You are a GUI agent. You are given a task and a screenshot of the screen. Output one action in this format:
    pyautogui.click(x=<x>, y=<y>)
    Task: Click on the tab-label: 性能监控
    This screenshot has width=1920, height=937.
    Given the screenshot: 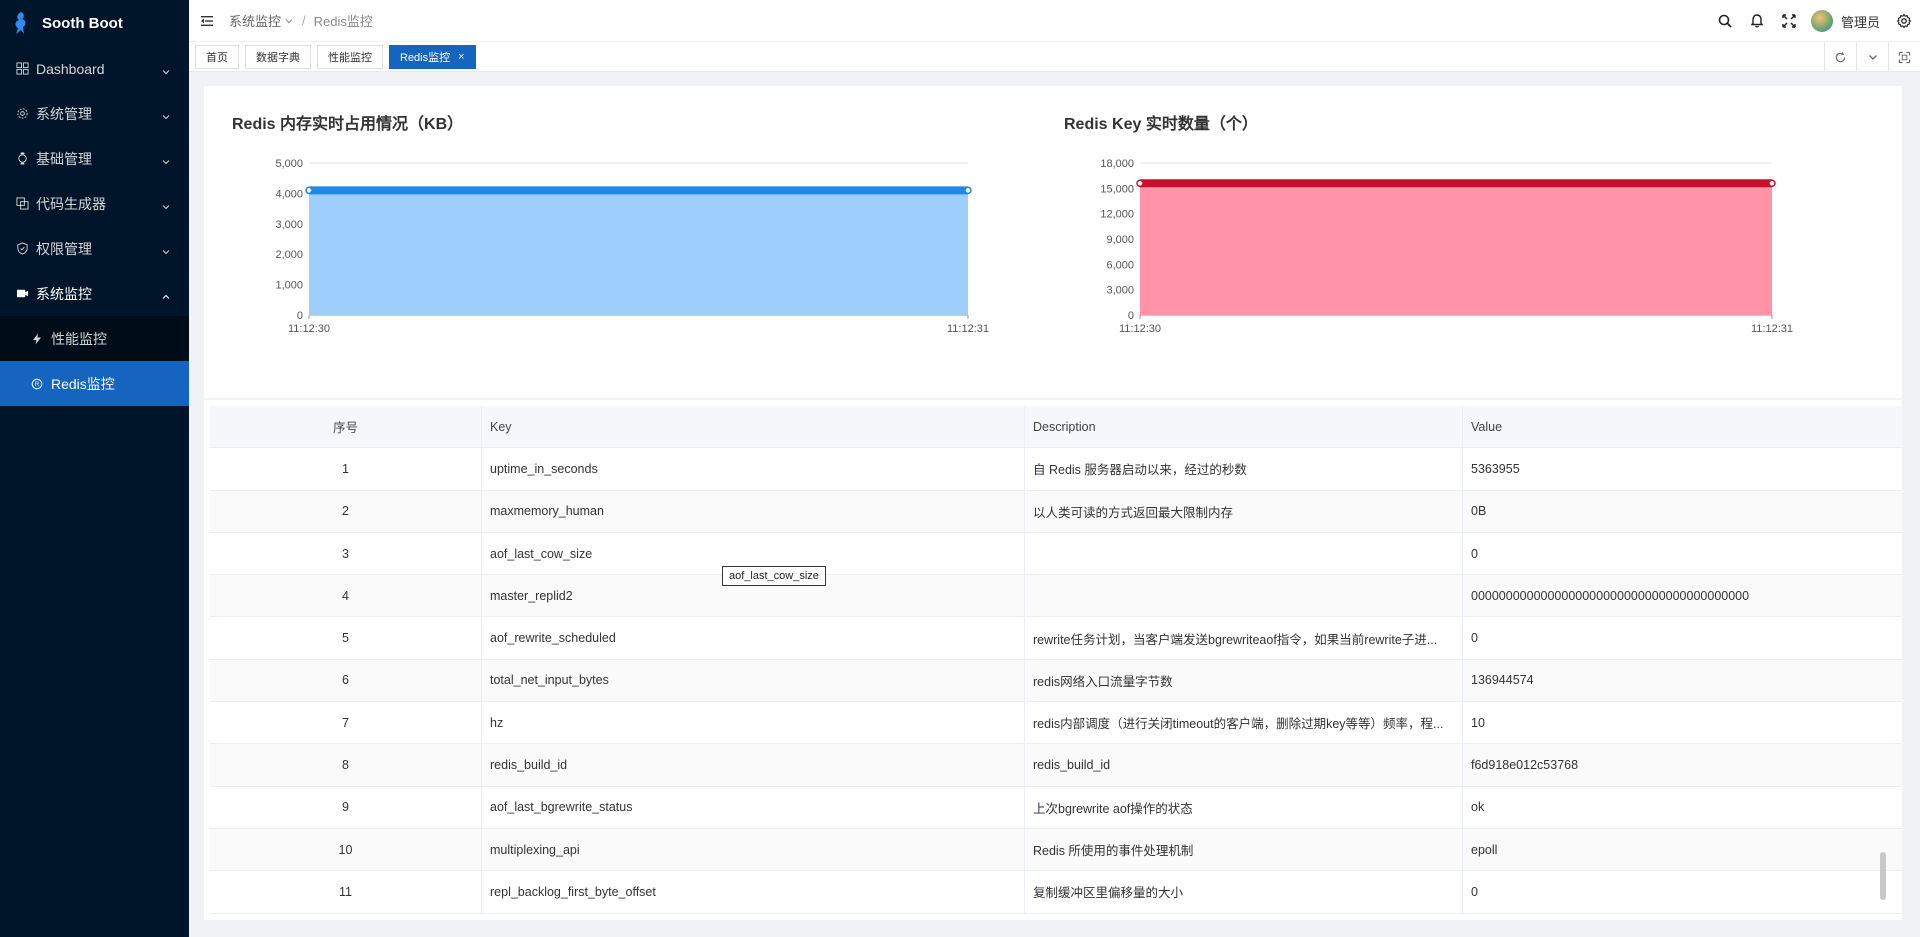 What is the action you would take?
    pyautogui.click(x=350, y=57)
    